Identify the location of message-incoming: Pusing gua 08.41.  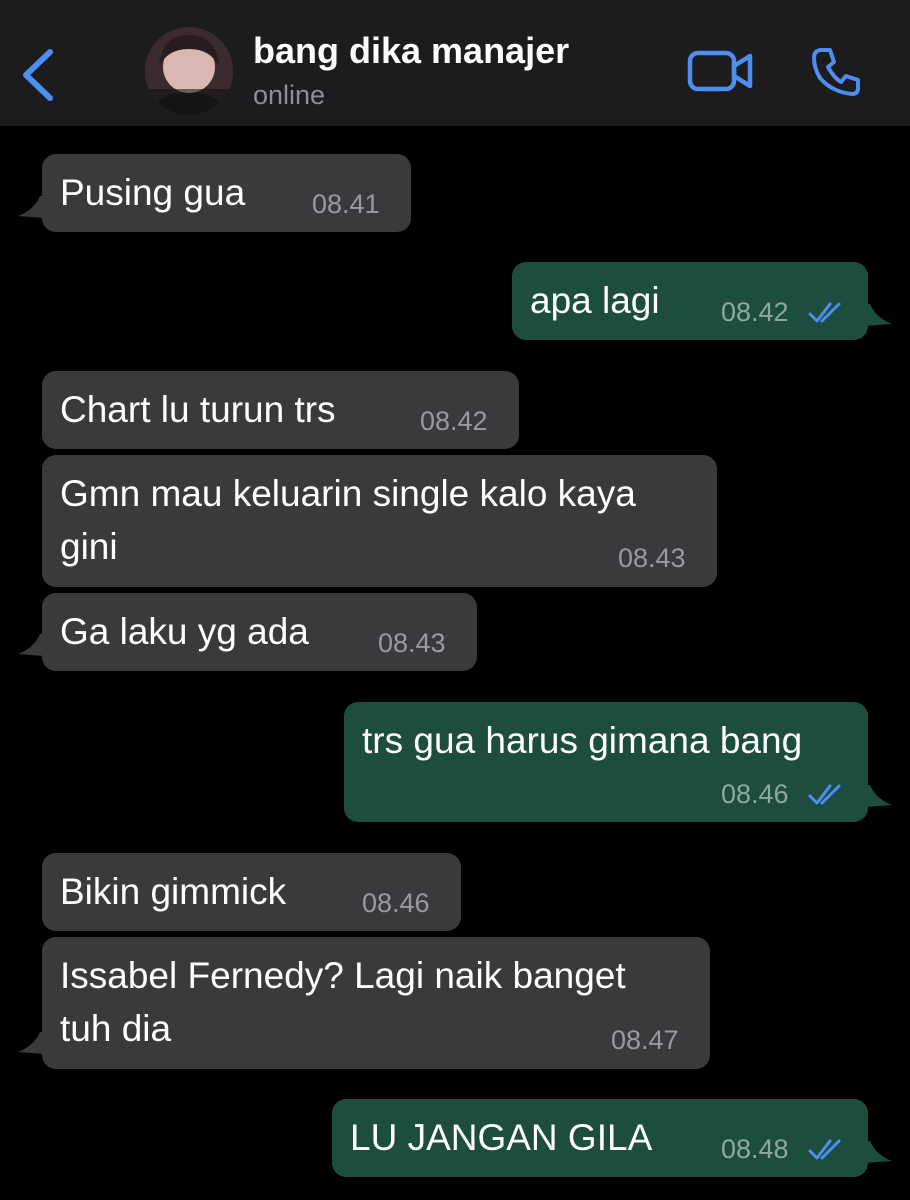
(226, 193).